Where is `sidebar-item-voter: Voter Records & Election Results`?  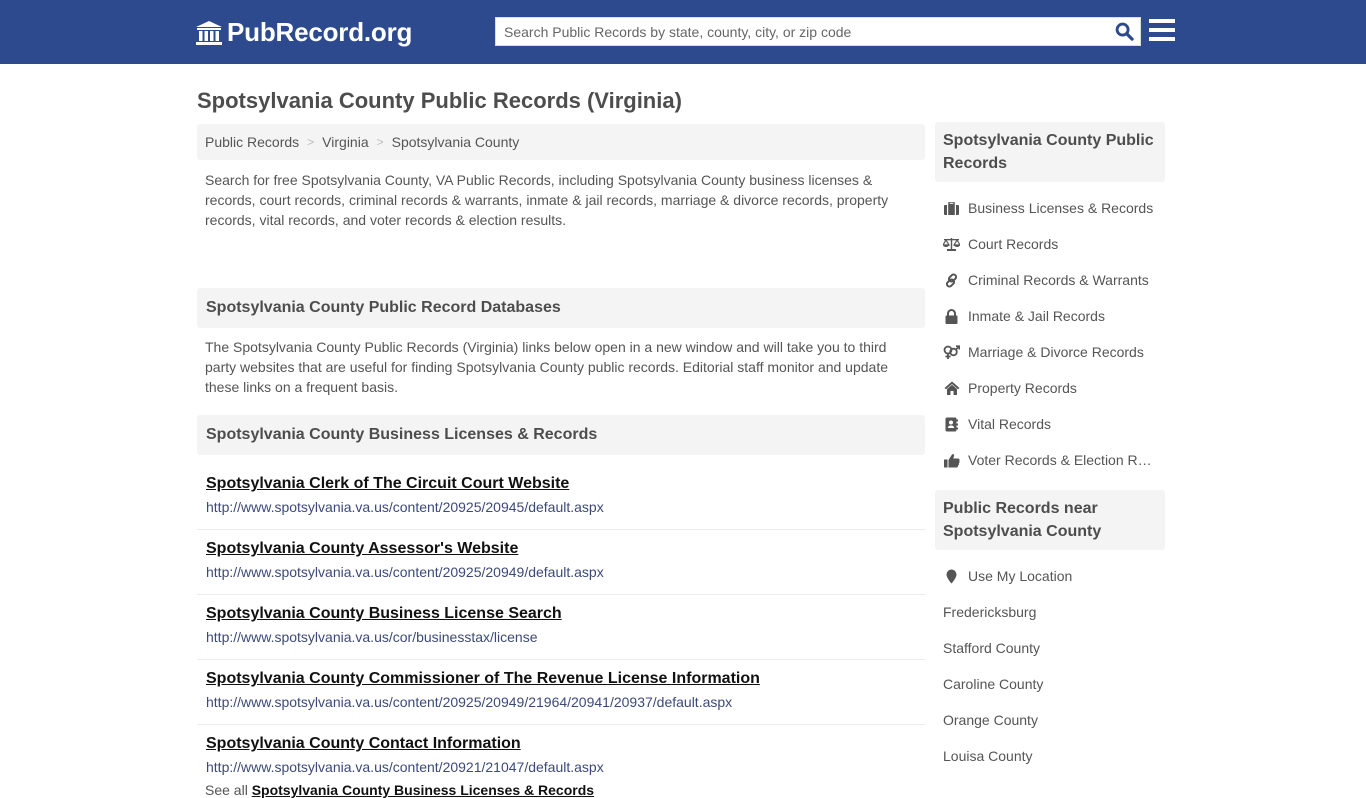 sidebar-item-voter: Voter Records & Election Results is located at coordinates (1050, 460).